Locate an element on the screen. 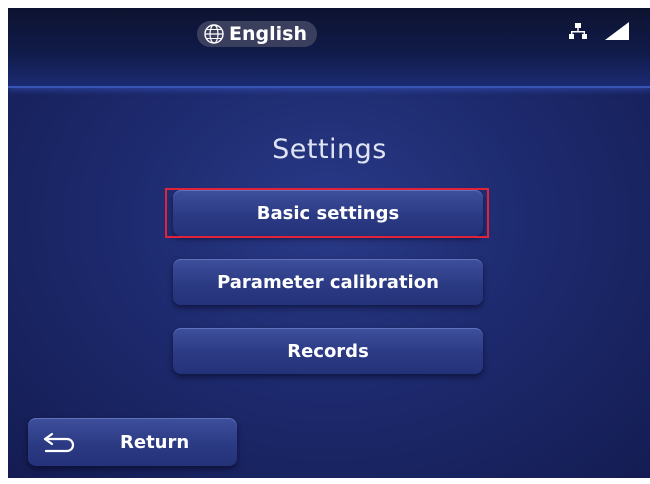  globe-icon is located at coordinates (214, 34).